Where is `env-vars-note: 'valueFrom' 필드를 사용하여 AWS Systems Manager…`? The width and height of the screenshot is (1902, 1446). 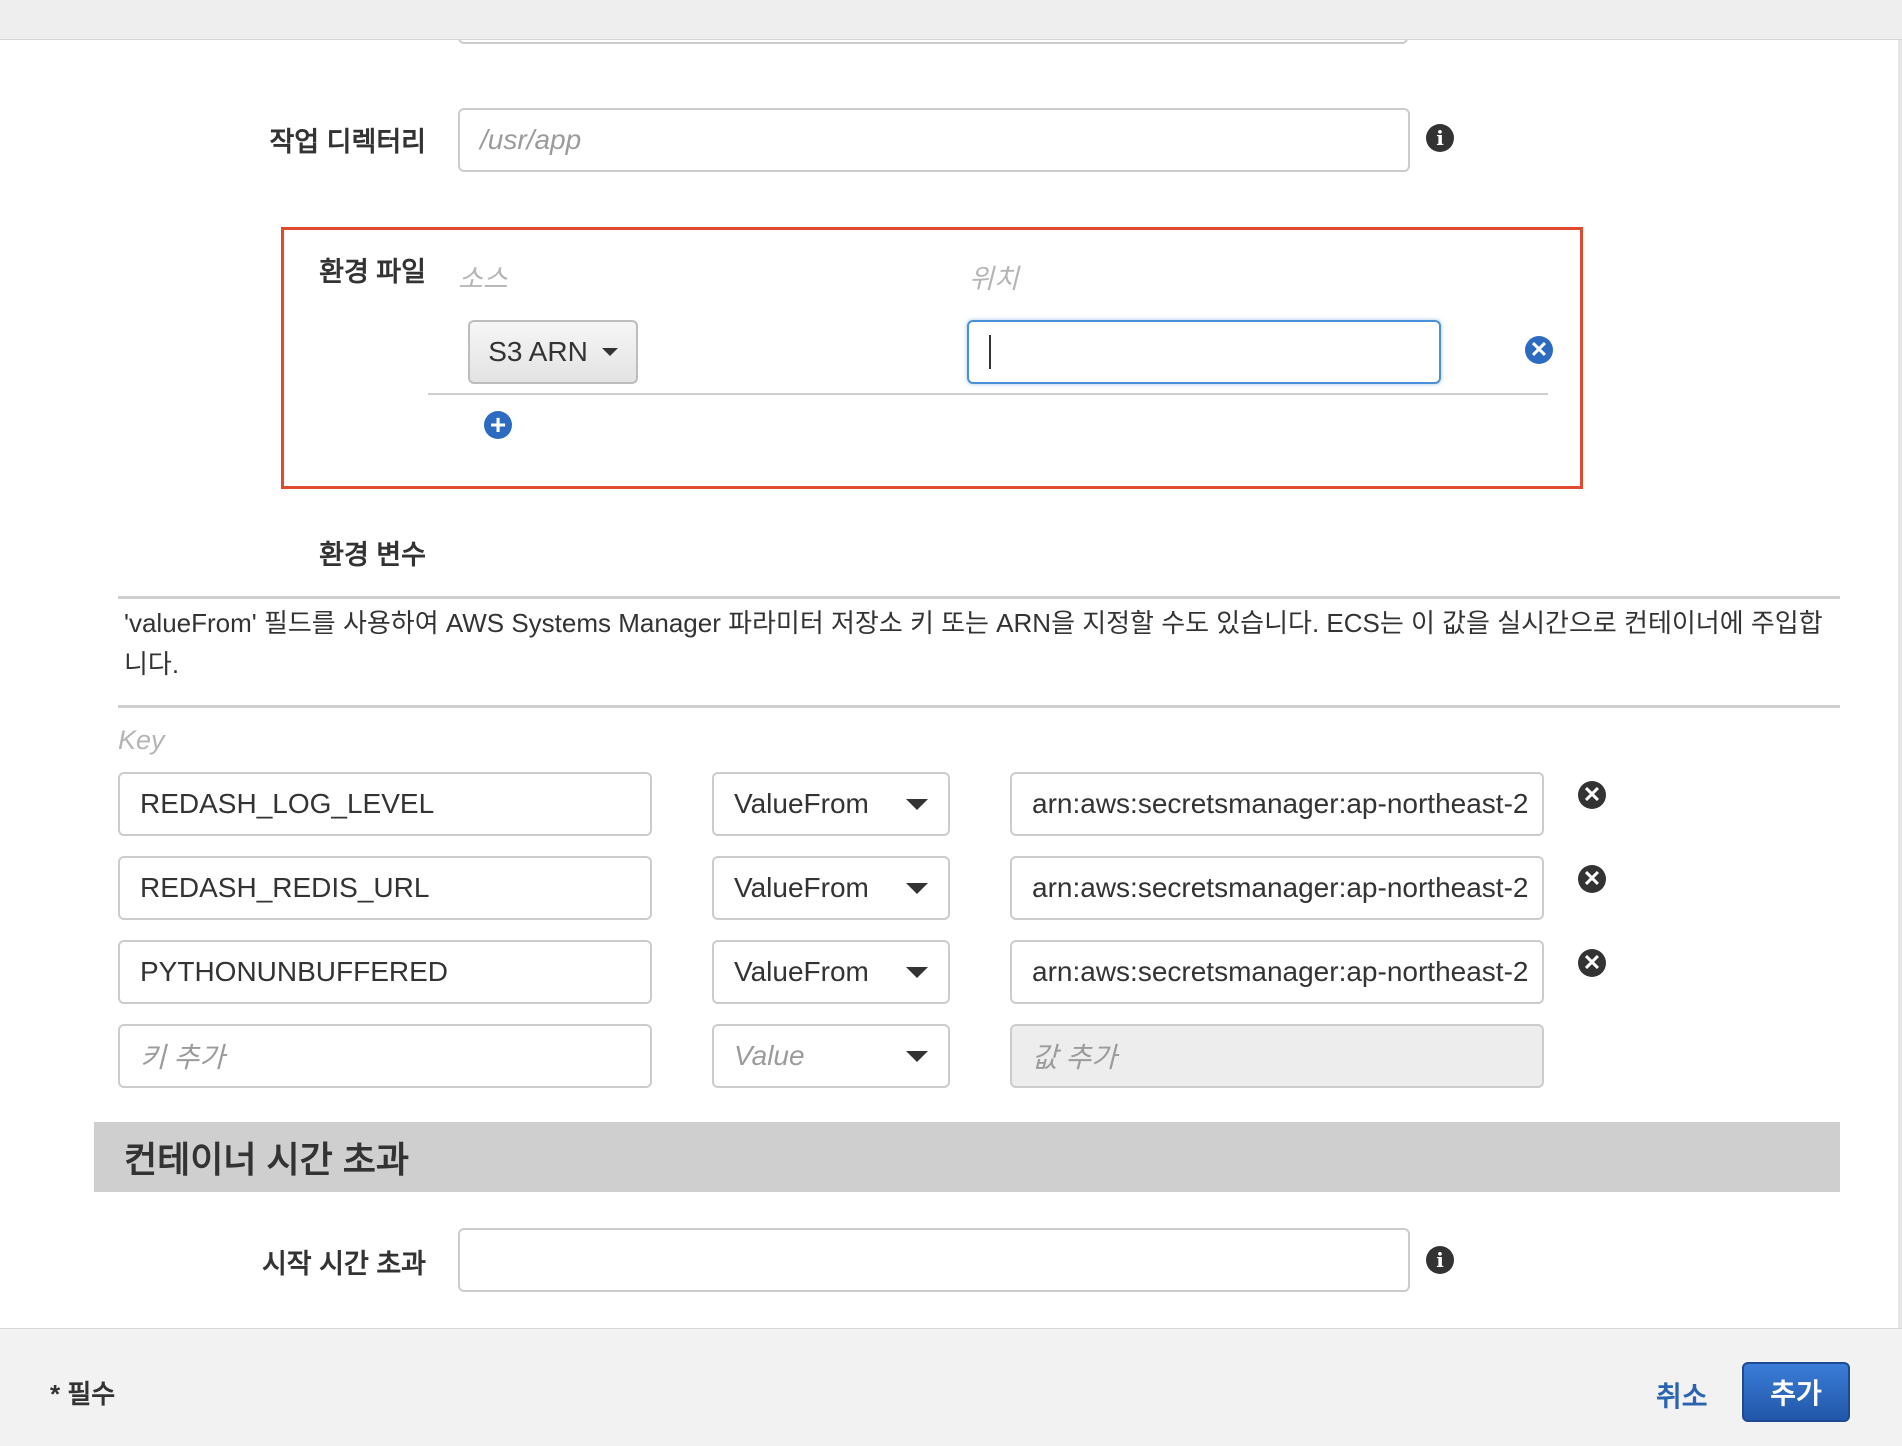
env-vars-note: 'valueFrom' 필드를 사용하여 AWS Systems Manager… is located at coordinates (973, 643).